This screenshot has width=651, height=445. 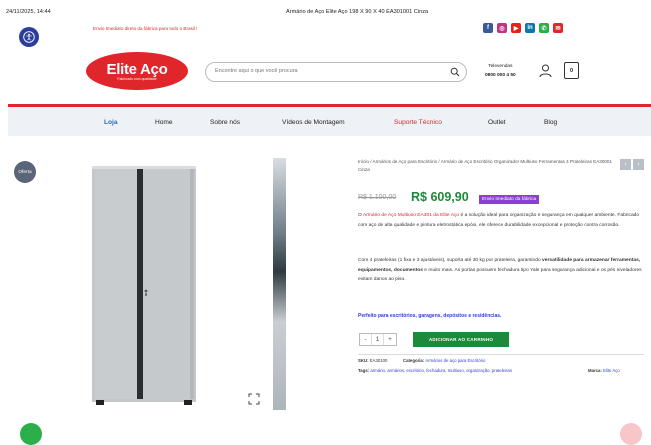 I want to click on brand-row: Marca: Elite Aço, so click(x=604, y=370).